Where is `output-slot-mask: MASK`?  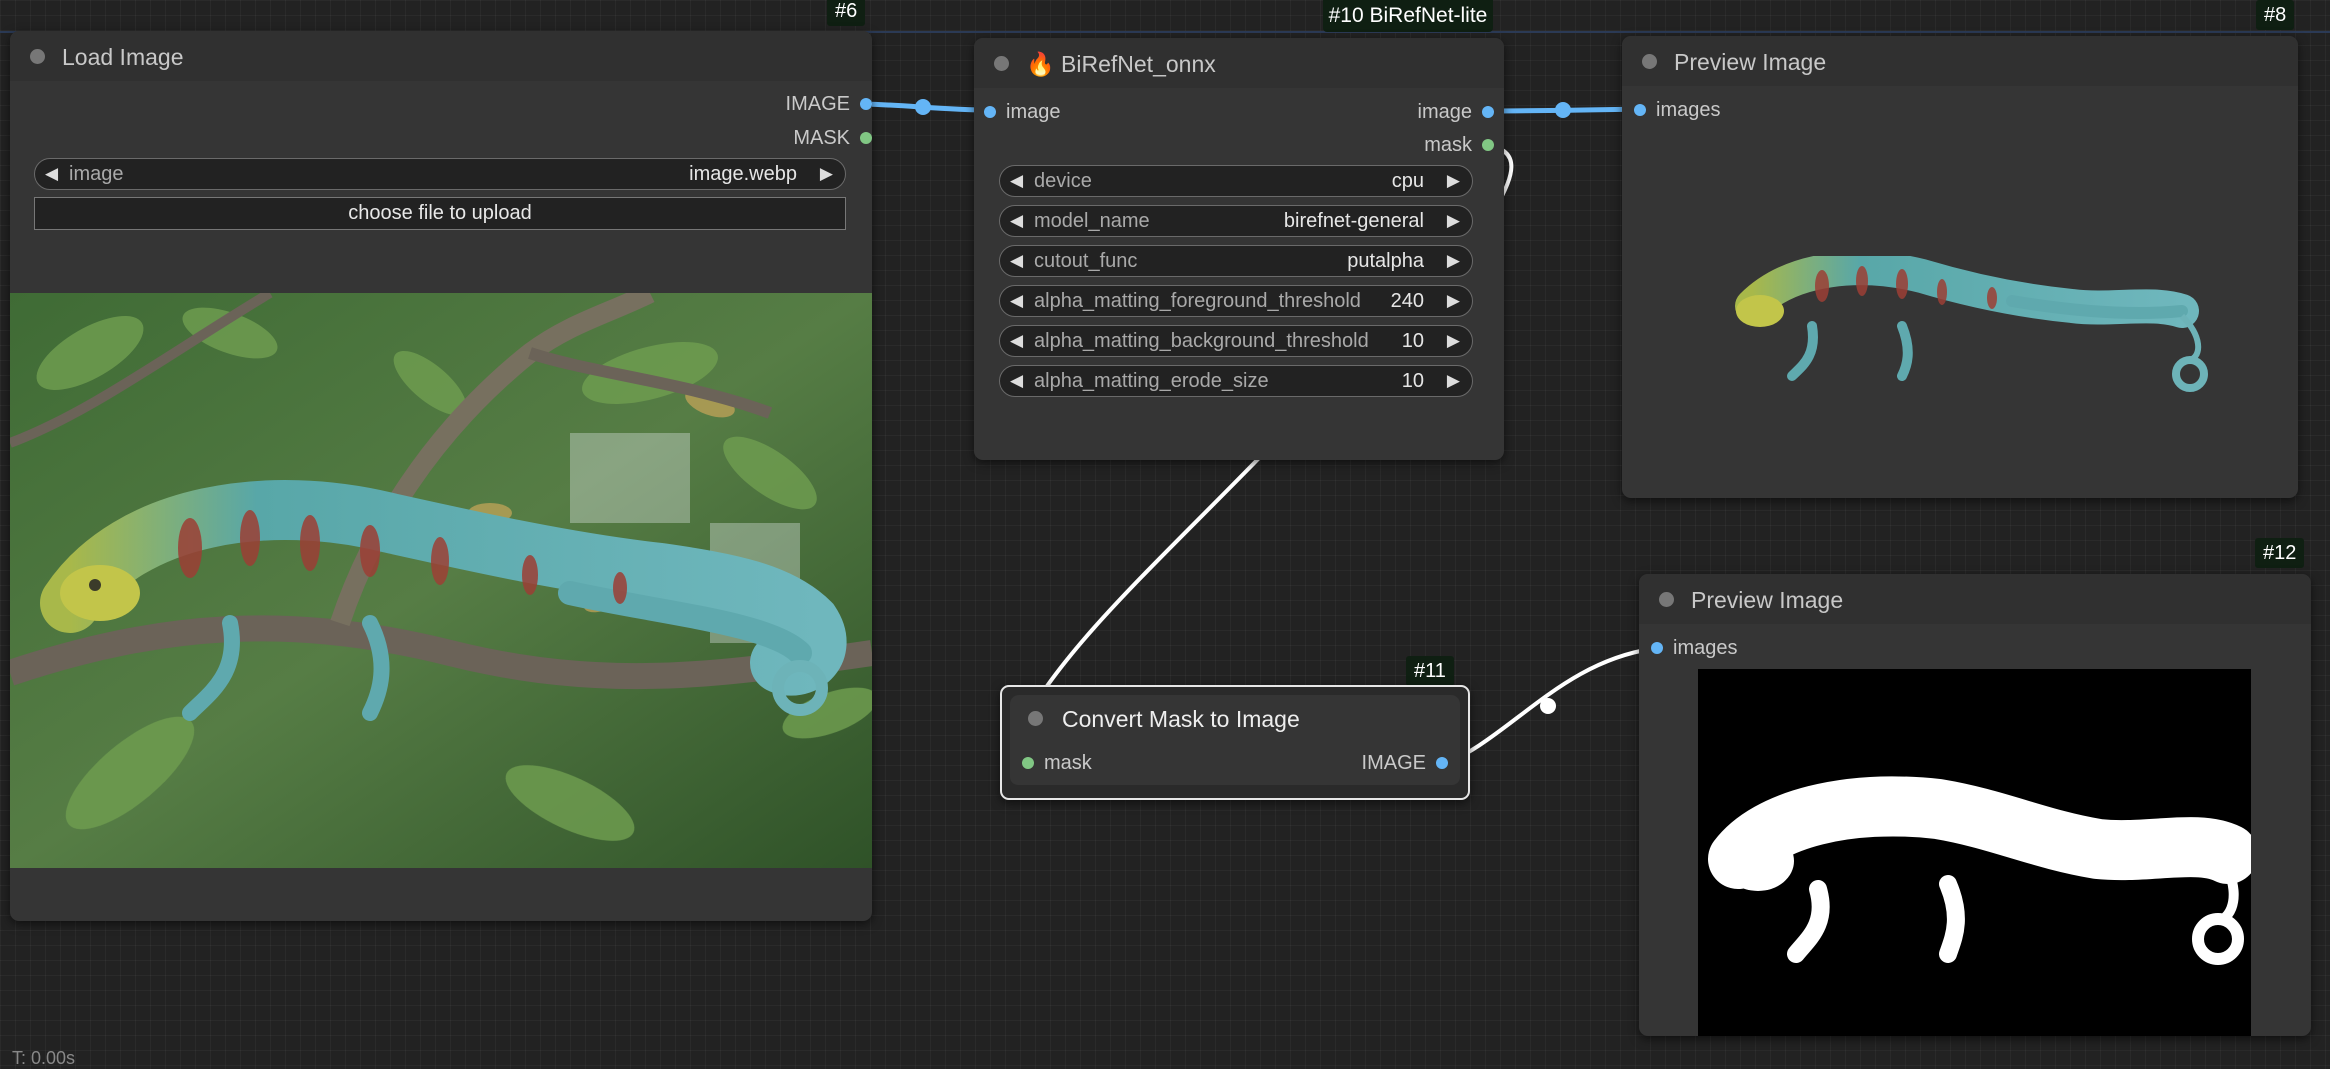 output-slot-mask: MASK is located at coordinates (812, 138).